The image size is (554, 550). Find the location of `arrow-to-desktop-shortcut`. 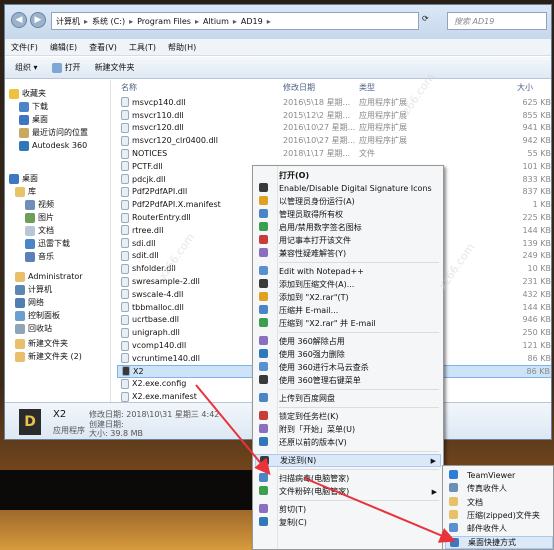

arrow-to-desktop-shortcut is located at coordinates (379, 510).